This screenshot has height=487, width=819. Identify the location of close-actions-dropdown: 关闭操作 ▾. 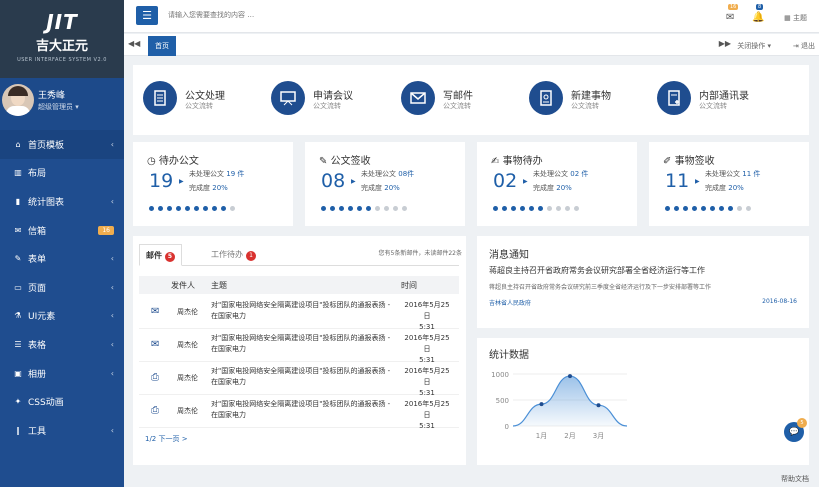
(754, 46).